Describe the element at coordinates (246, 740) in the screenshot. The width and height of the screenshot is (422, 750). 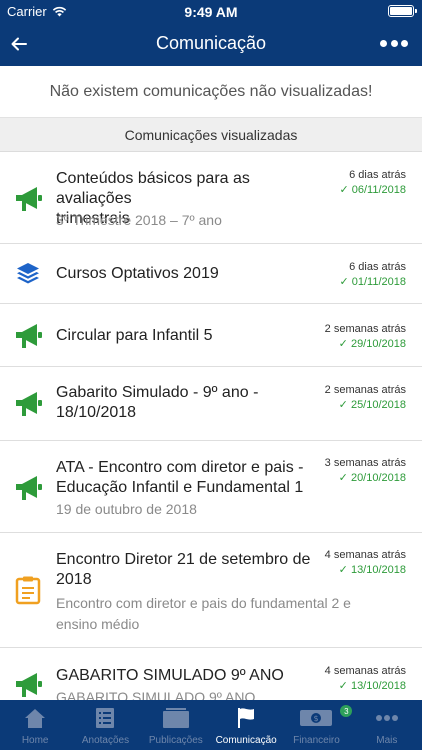
I see `tab-label: Comunicação` at that location.